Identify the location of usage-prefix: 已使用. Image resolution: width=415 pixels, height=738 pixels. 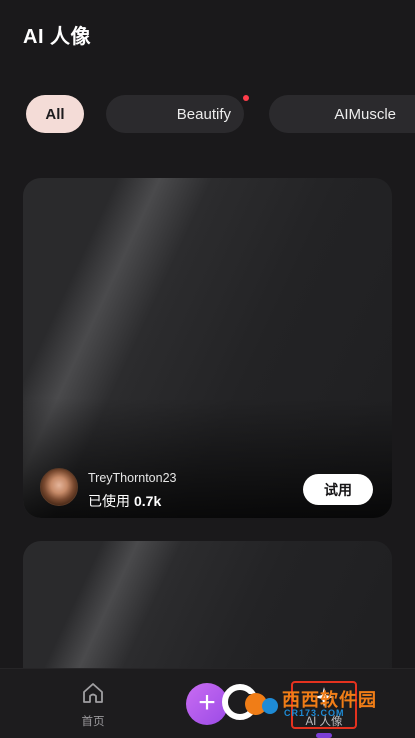
(109, 501).